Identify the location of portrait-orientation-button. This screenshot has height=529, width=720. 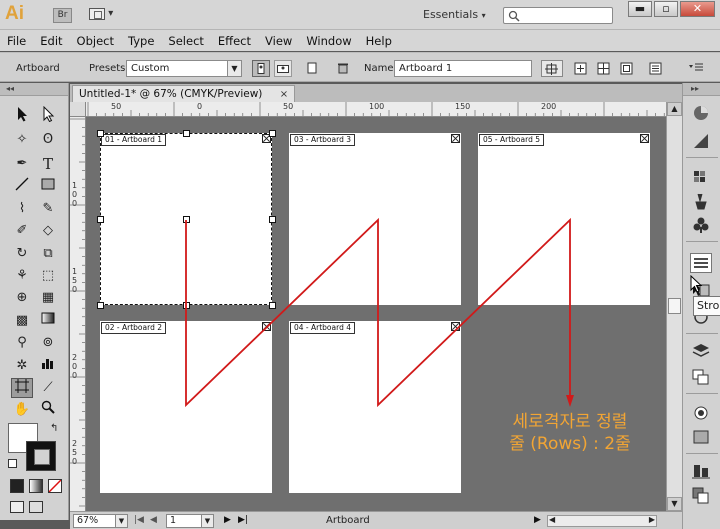
(261, 68).